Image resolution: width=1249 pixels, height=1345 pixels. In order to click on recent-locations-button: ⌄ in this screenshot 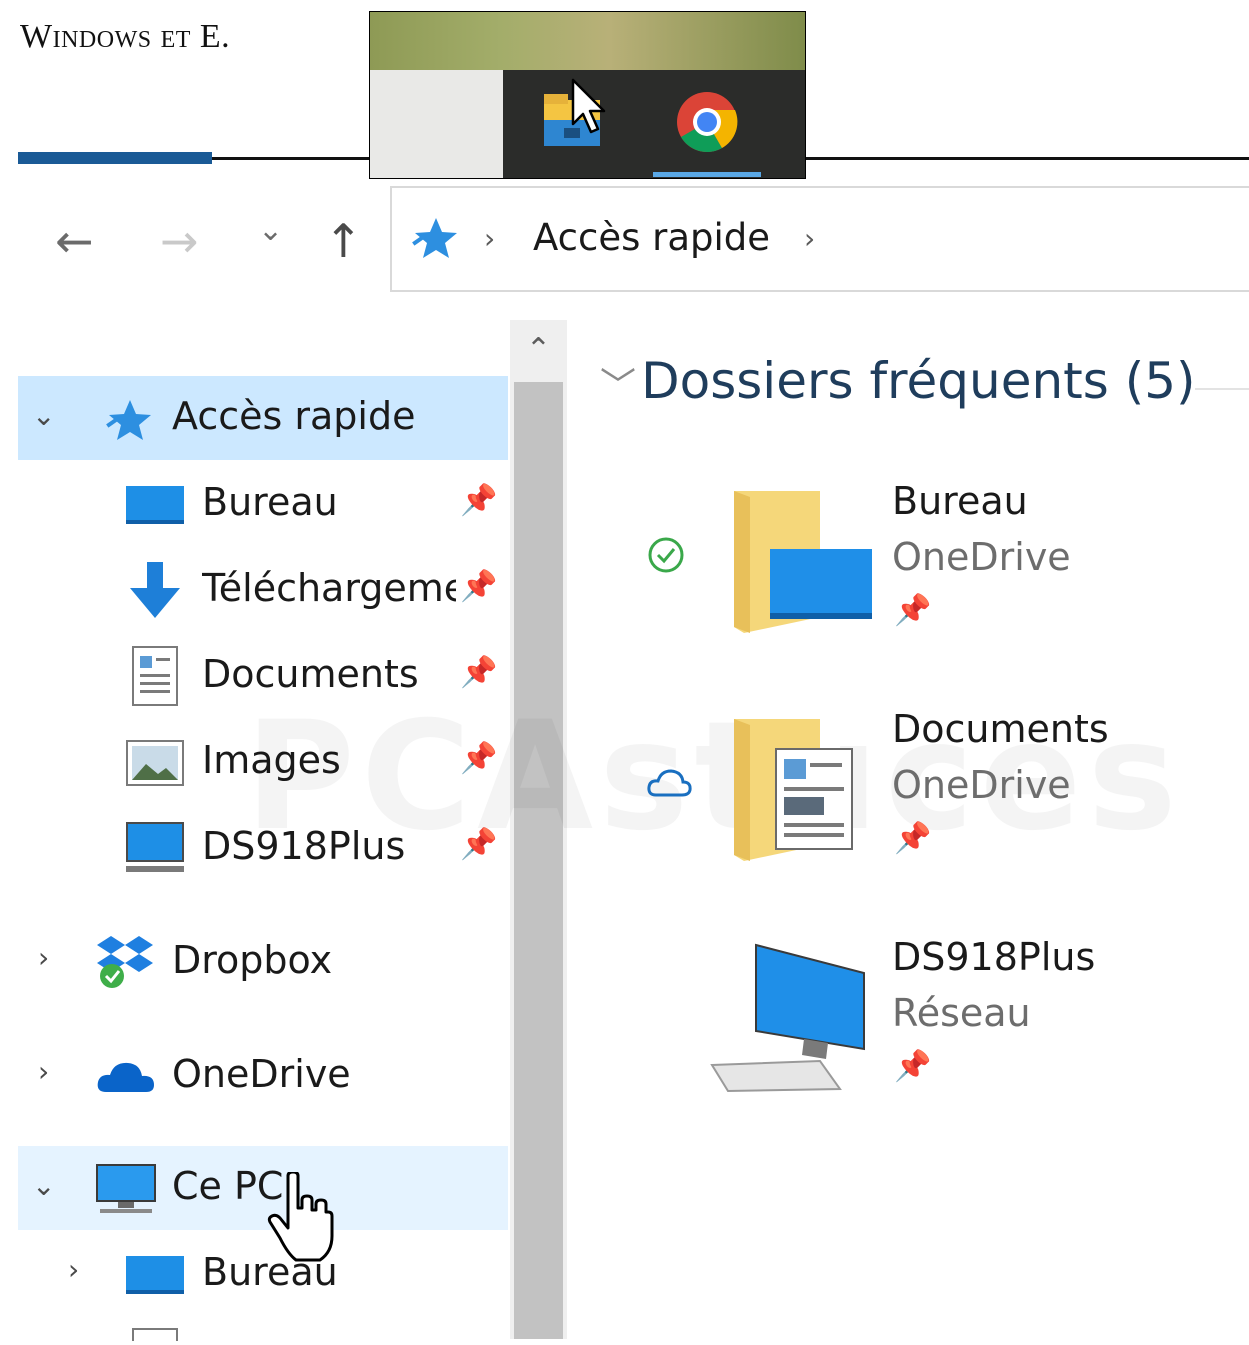, I will do `click(270, 231)`.